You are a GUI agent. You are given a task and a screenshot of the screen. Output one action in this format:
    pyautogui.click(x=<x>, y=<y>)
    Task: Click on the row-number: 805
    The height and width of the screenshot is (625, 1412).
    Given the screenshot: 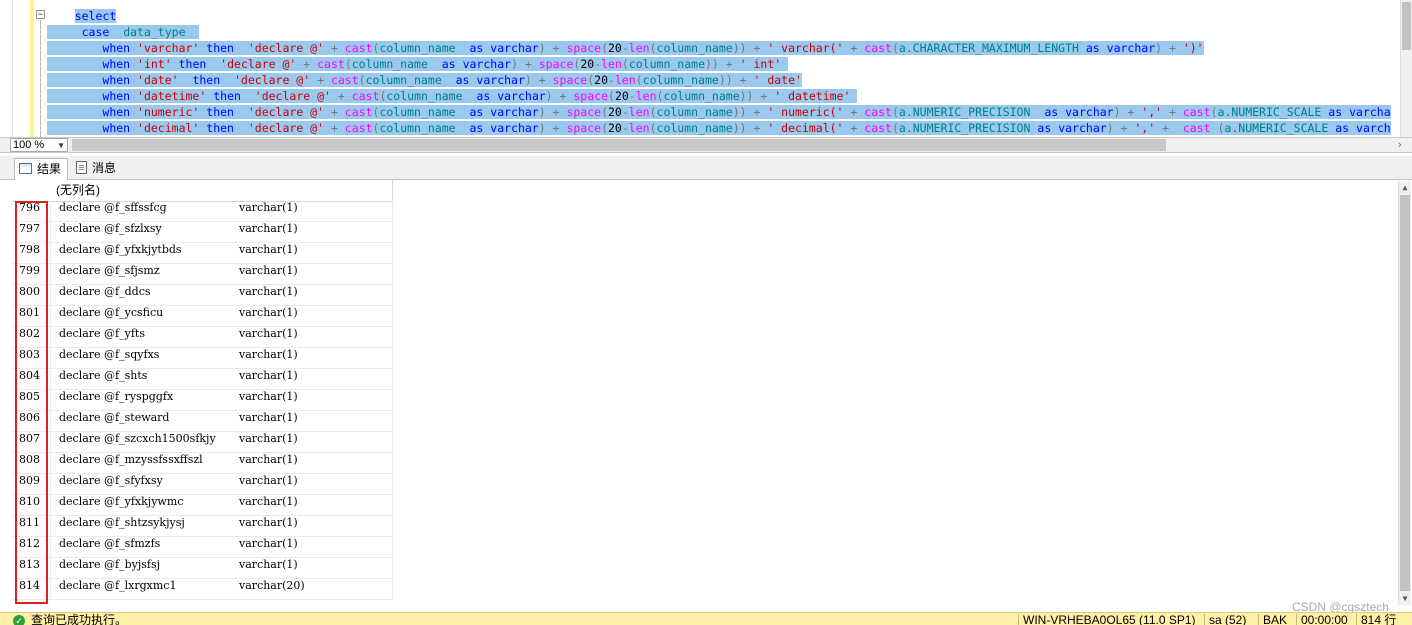 What is the action you would take?
    pyautogui.click(x=31, y=400)
    